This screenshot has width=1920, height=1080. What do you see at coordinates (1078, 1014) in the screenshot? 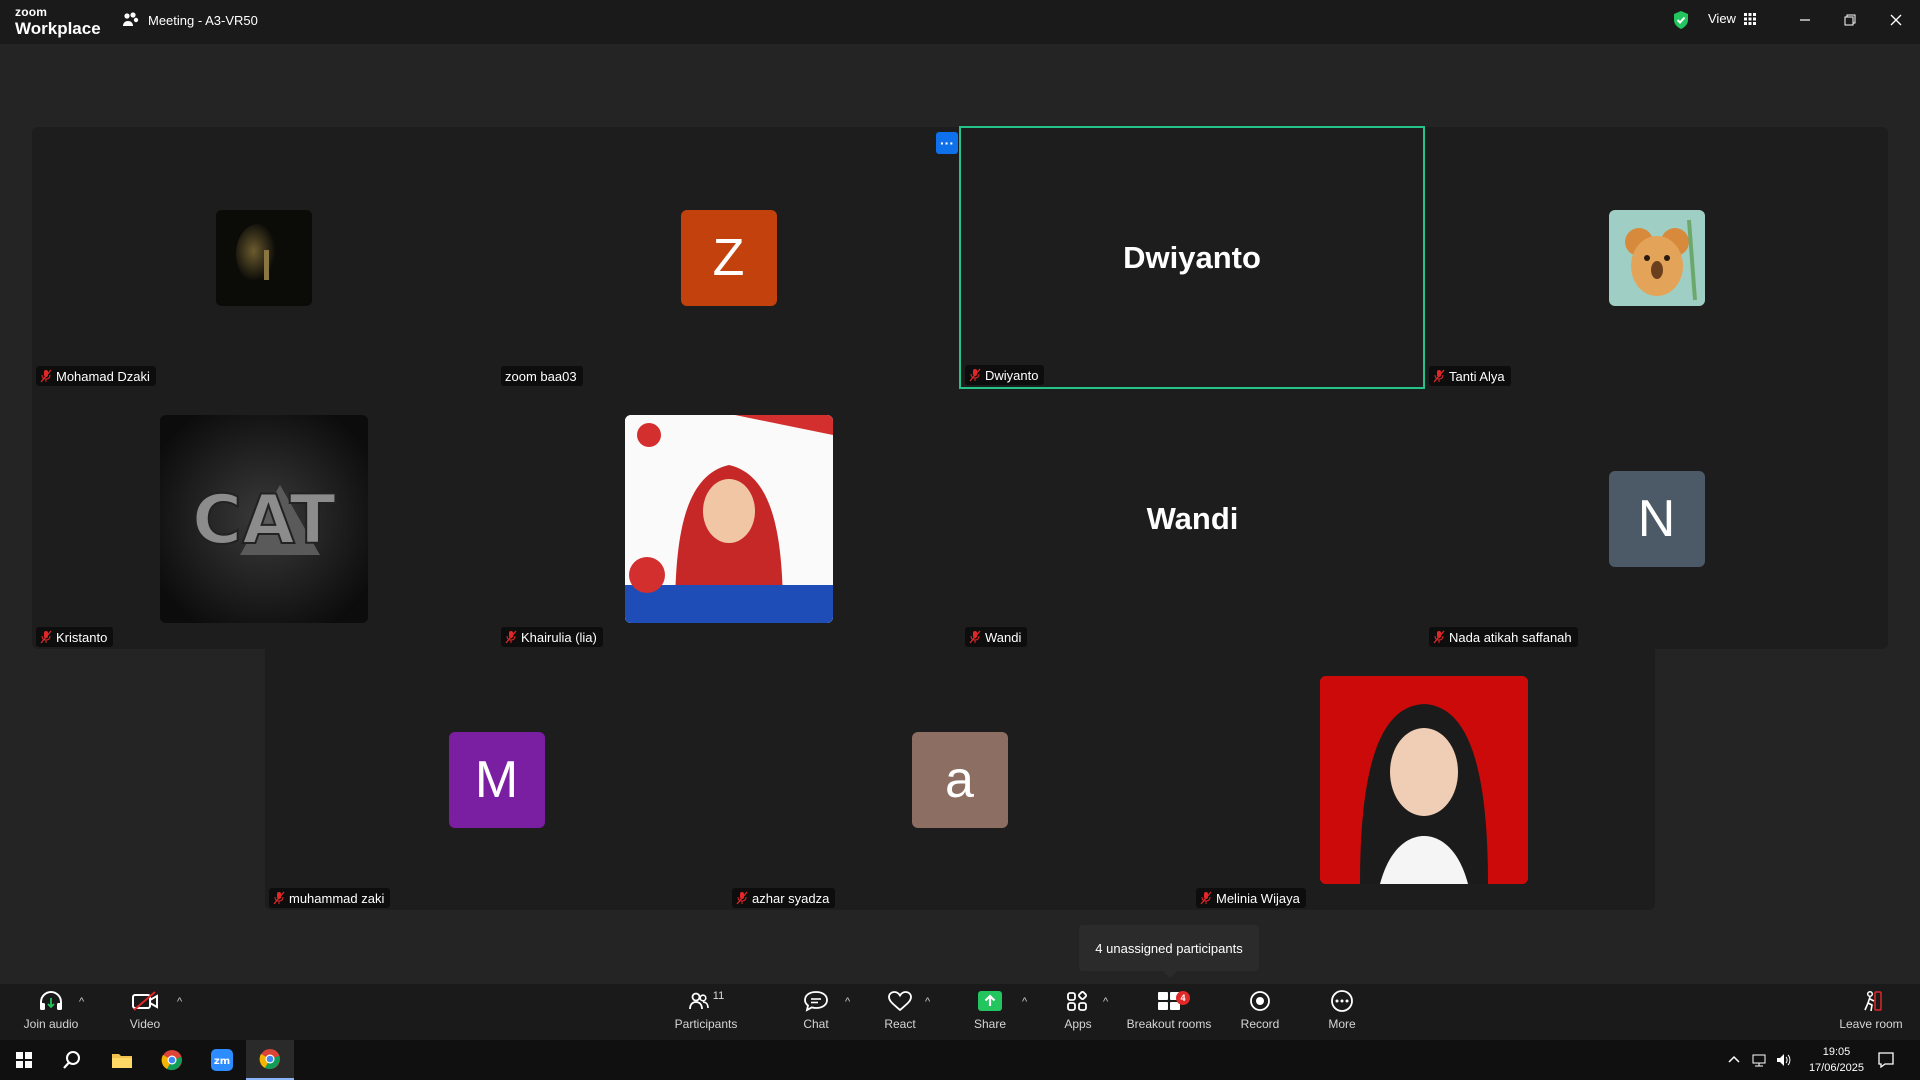
I see `apps-button: Apps` at bounding box center [1078, 1014].